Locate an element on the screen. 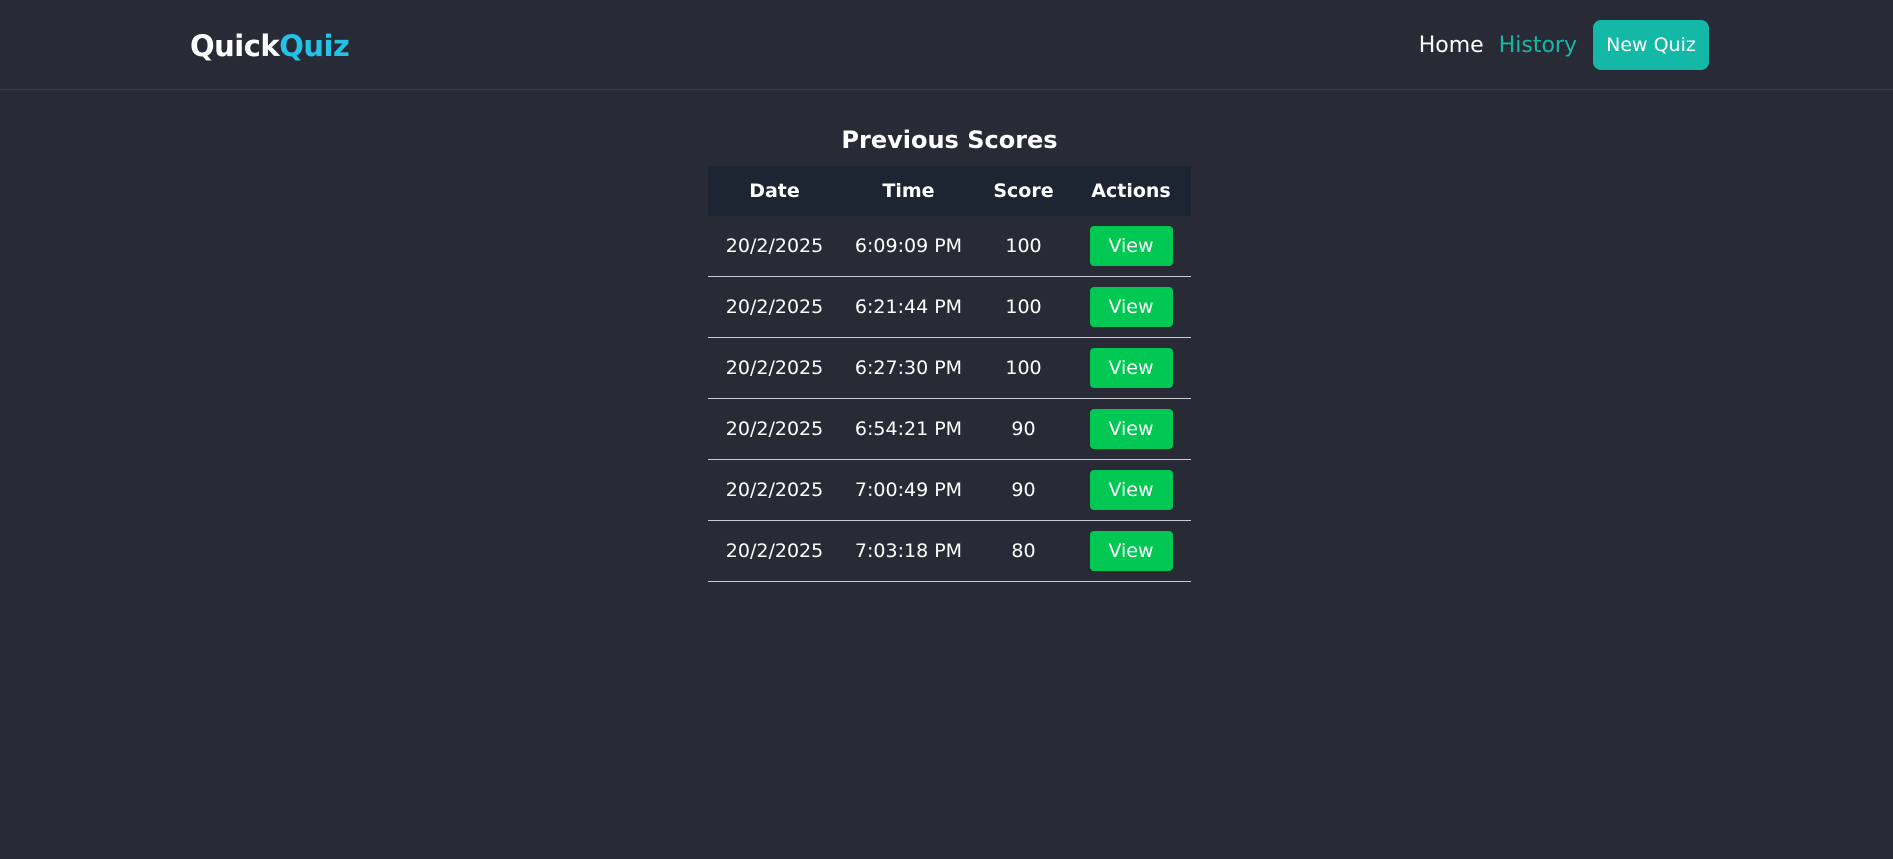  table-row: 20/2/2025 6:09:09 PM 100 View is located at coordinates (949, 246).